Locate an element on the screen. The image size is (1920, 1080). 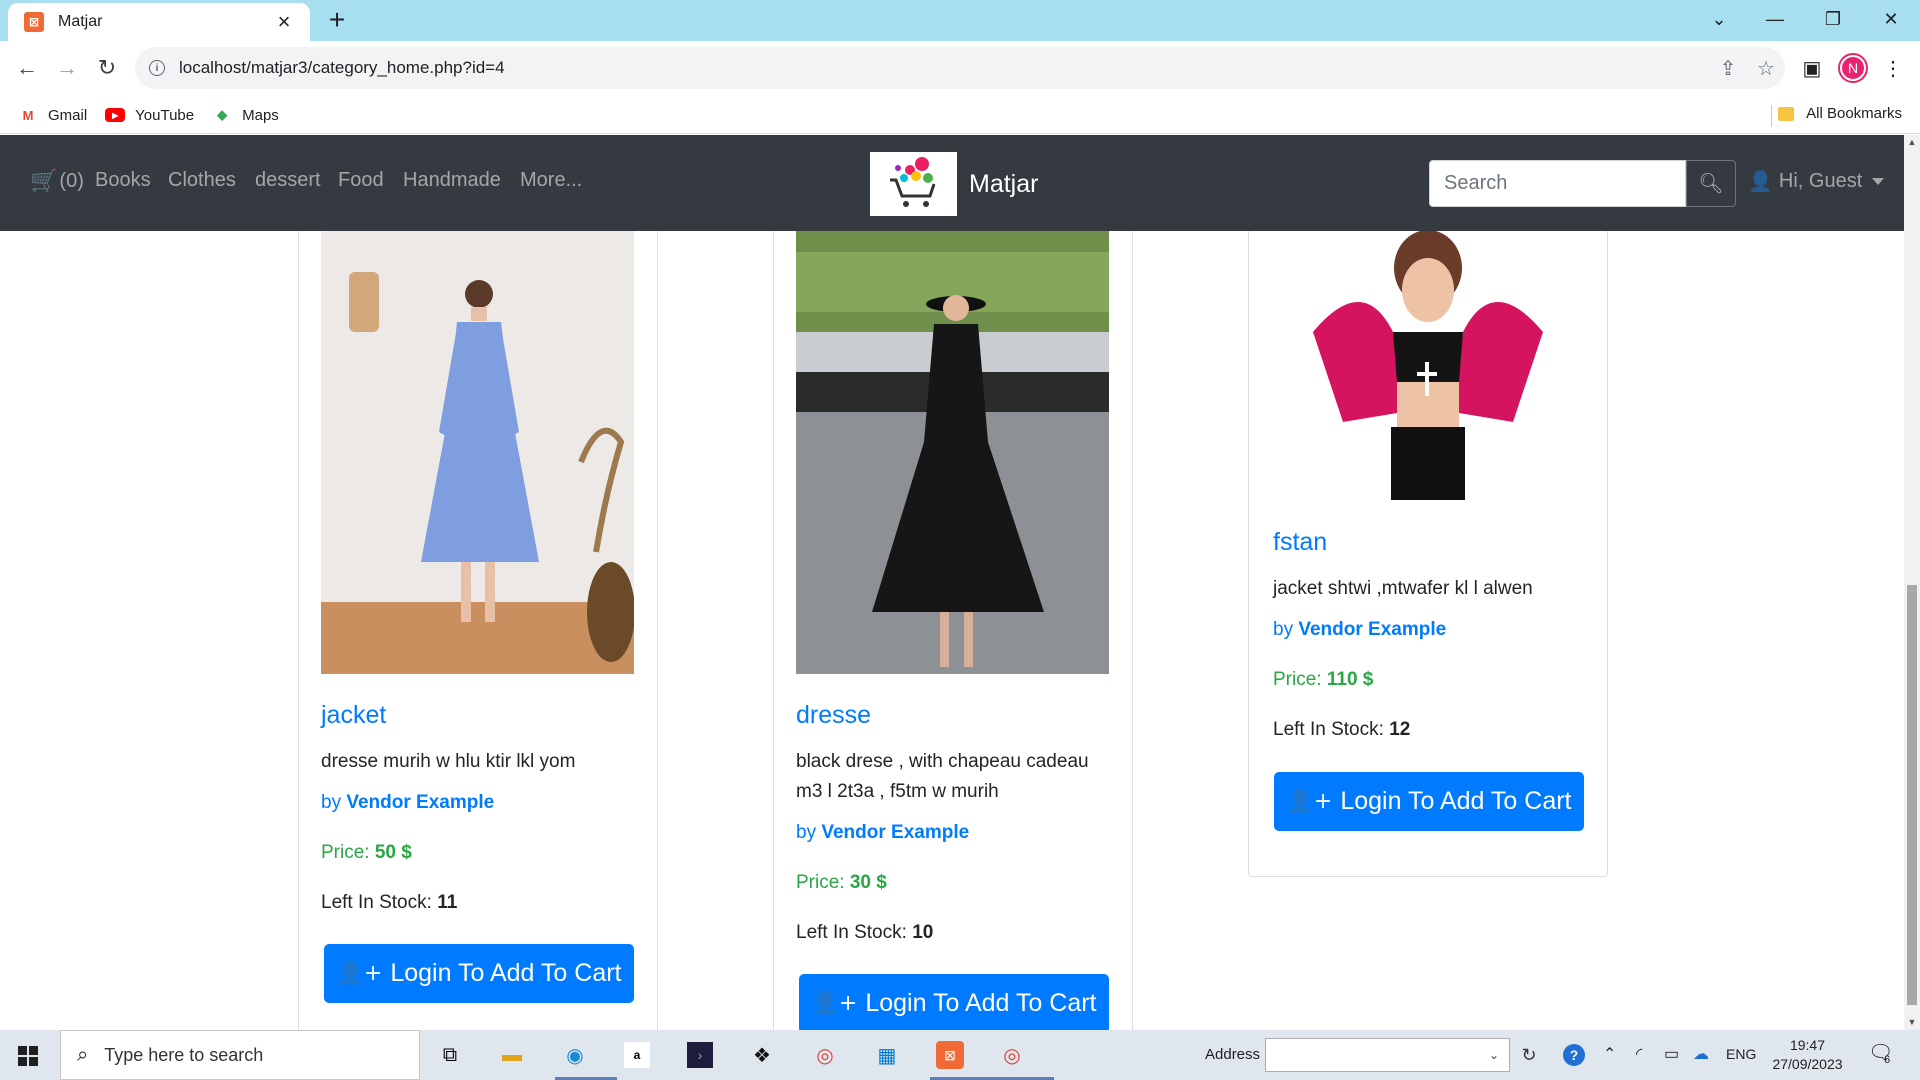
scroll-thumb is located at coordinates (1912, 795).